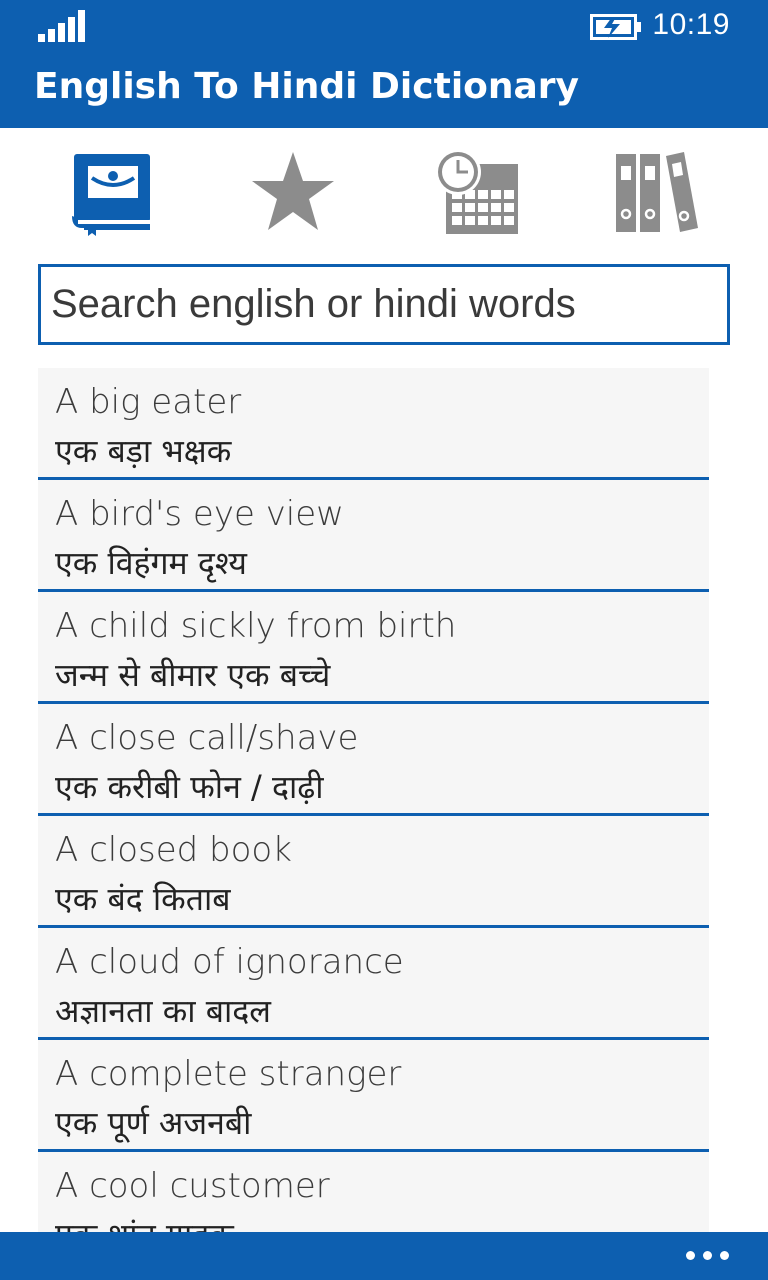 This screenshot has height=1280, width=768. I want to click on tab-history, so click(477, 193).